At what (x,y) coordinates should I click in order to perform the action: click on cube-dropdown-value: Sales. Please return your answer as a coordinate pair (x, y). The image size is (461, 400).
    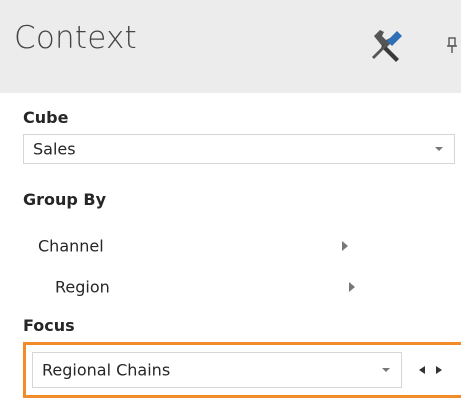
    Looking at the image, I should click on (54, 149).